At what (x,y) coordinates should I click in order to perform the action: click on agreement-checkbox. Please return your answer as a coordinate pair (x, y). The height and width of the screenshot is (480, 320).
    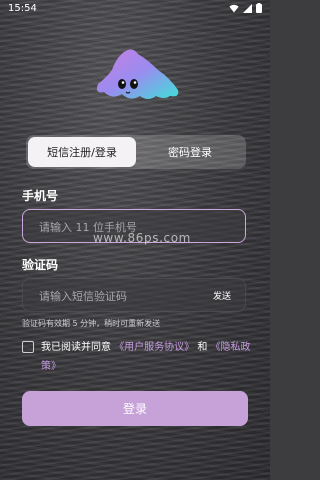
    Looking at the image, I should click on (28, 347).